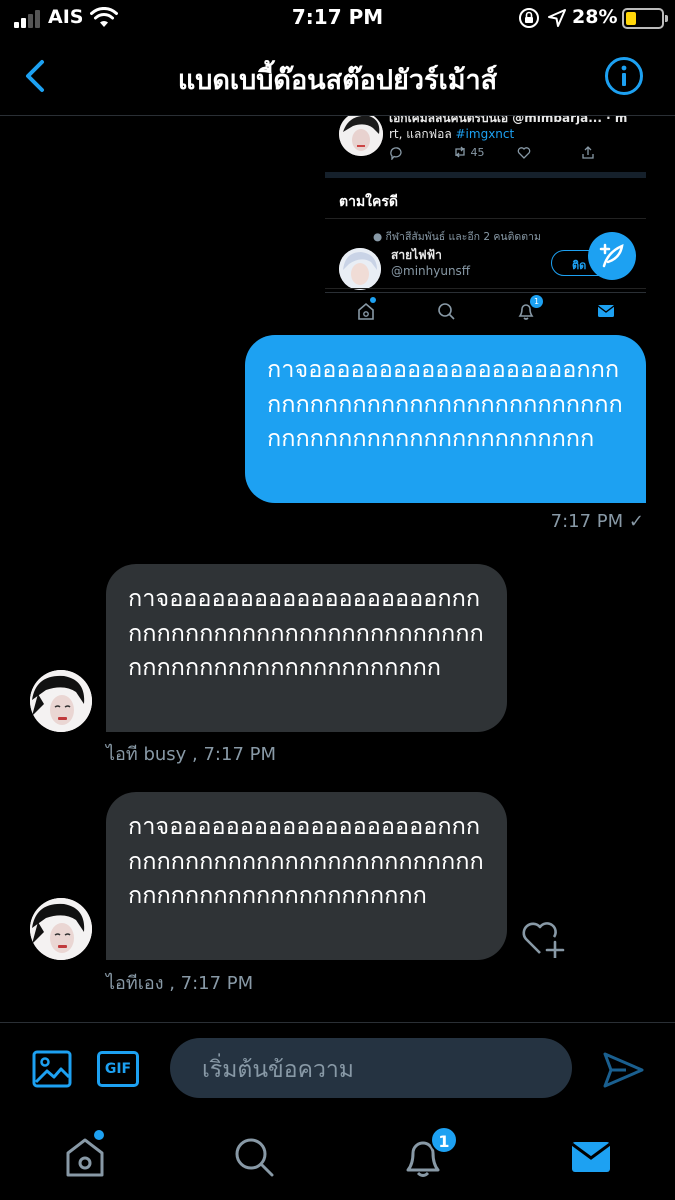 This screenshot has width=675, height=1200. I want to click on shot-tab-bar: 1, so click(485, 310).